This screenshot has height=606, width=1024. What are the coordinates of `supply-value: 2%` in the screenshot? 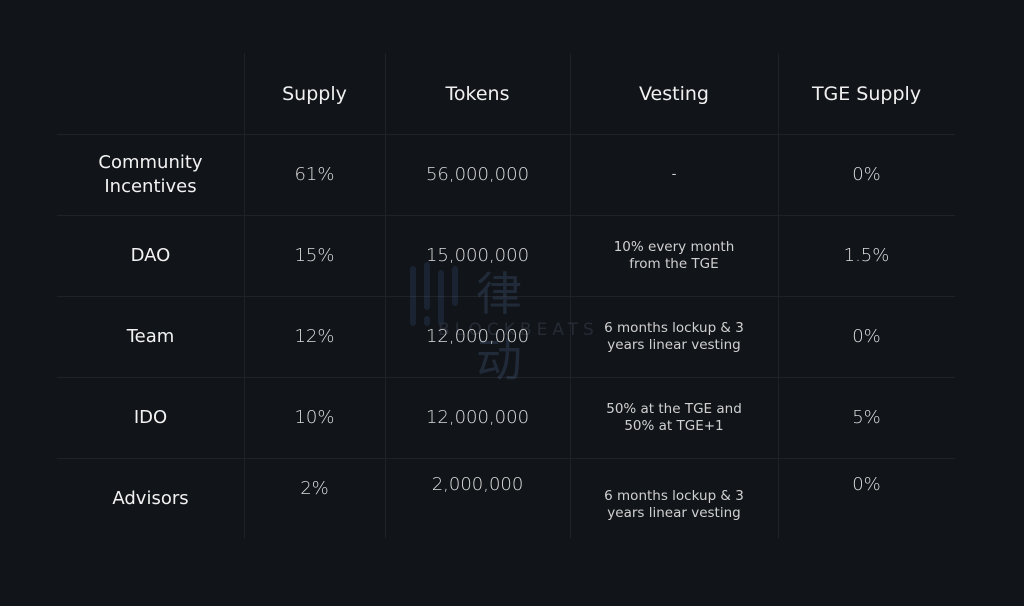 It's located at (314, 488).